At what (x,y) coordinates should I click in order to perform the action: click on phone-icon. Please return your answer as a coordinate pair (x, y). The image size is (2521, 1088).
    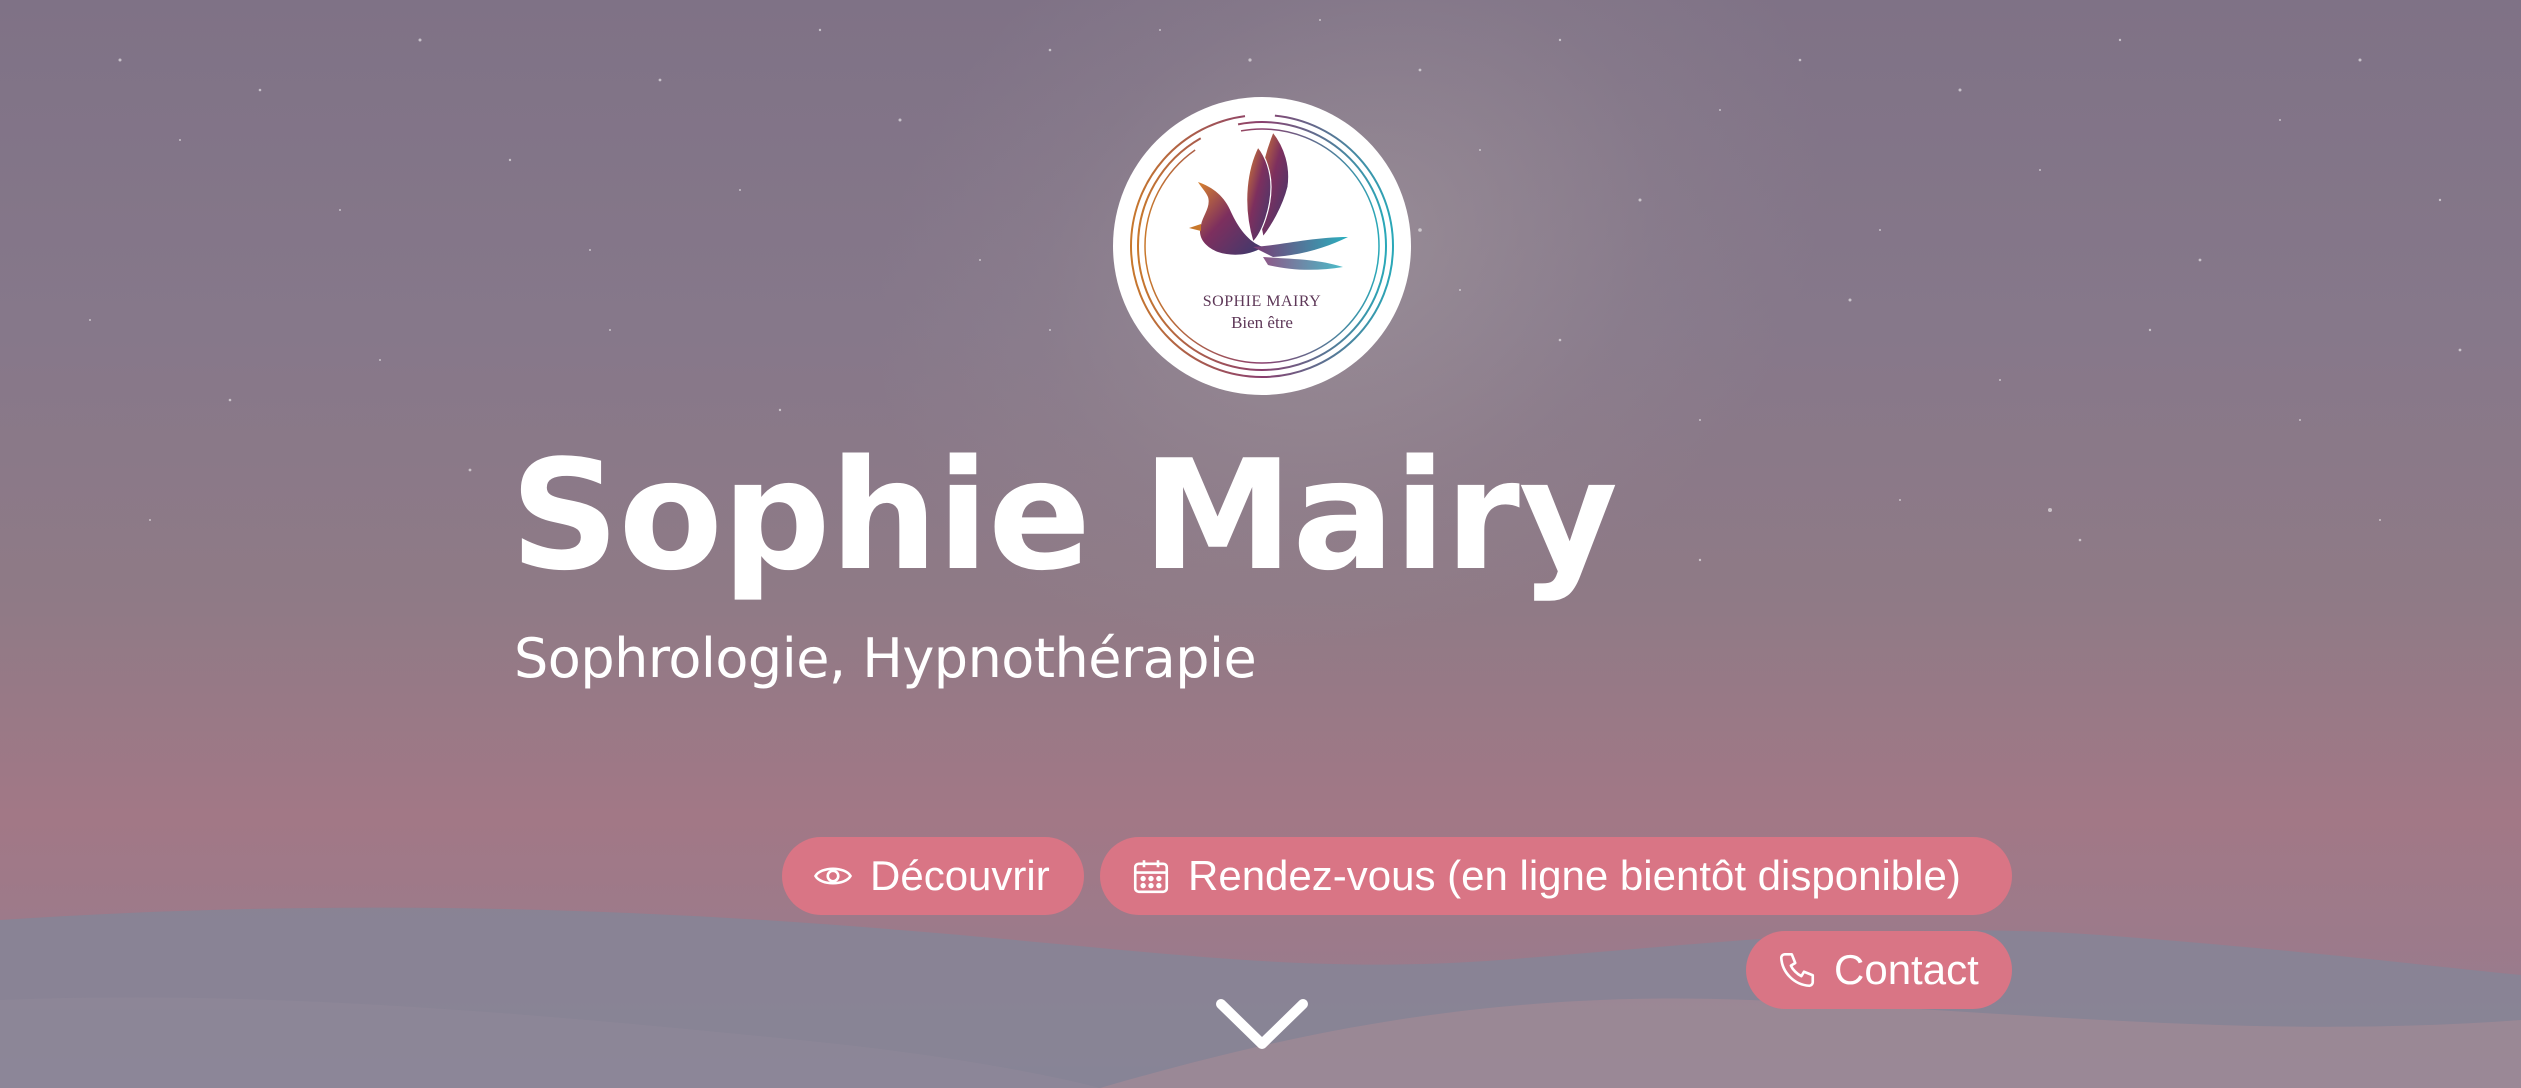
    Looking at the image, I should click on (1797, 970).